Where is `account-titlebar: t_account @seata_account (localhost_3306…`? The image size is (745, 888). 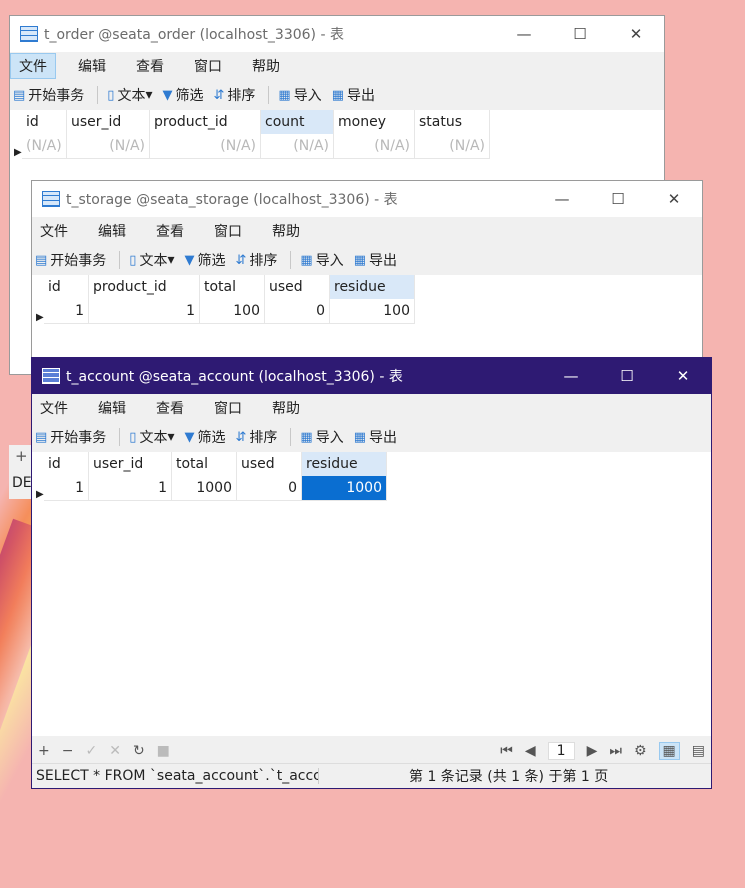 account-titlebar: t_account @seata_account (localhost_3306… is located at coordinates (371, 376).